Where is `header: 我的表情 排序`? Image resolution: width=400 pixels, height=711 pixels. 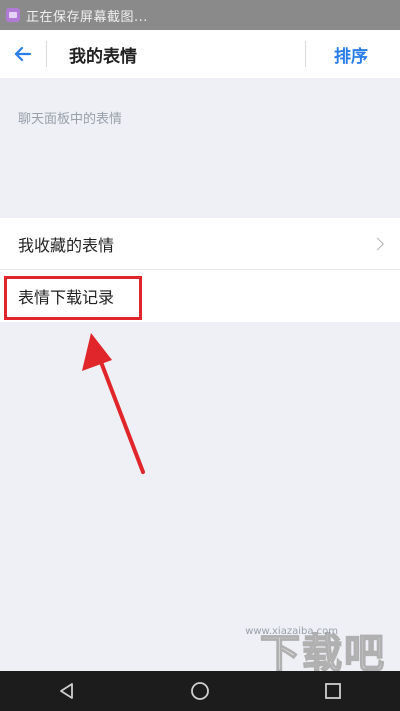 header: 我的表情 排序 is located at coordinates (200, 54).